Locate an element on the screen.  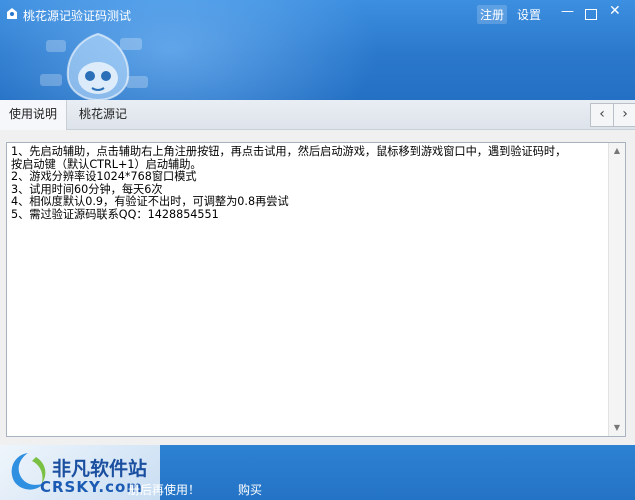
maximize-button is located at coordinates (591, 14).